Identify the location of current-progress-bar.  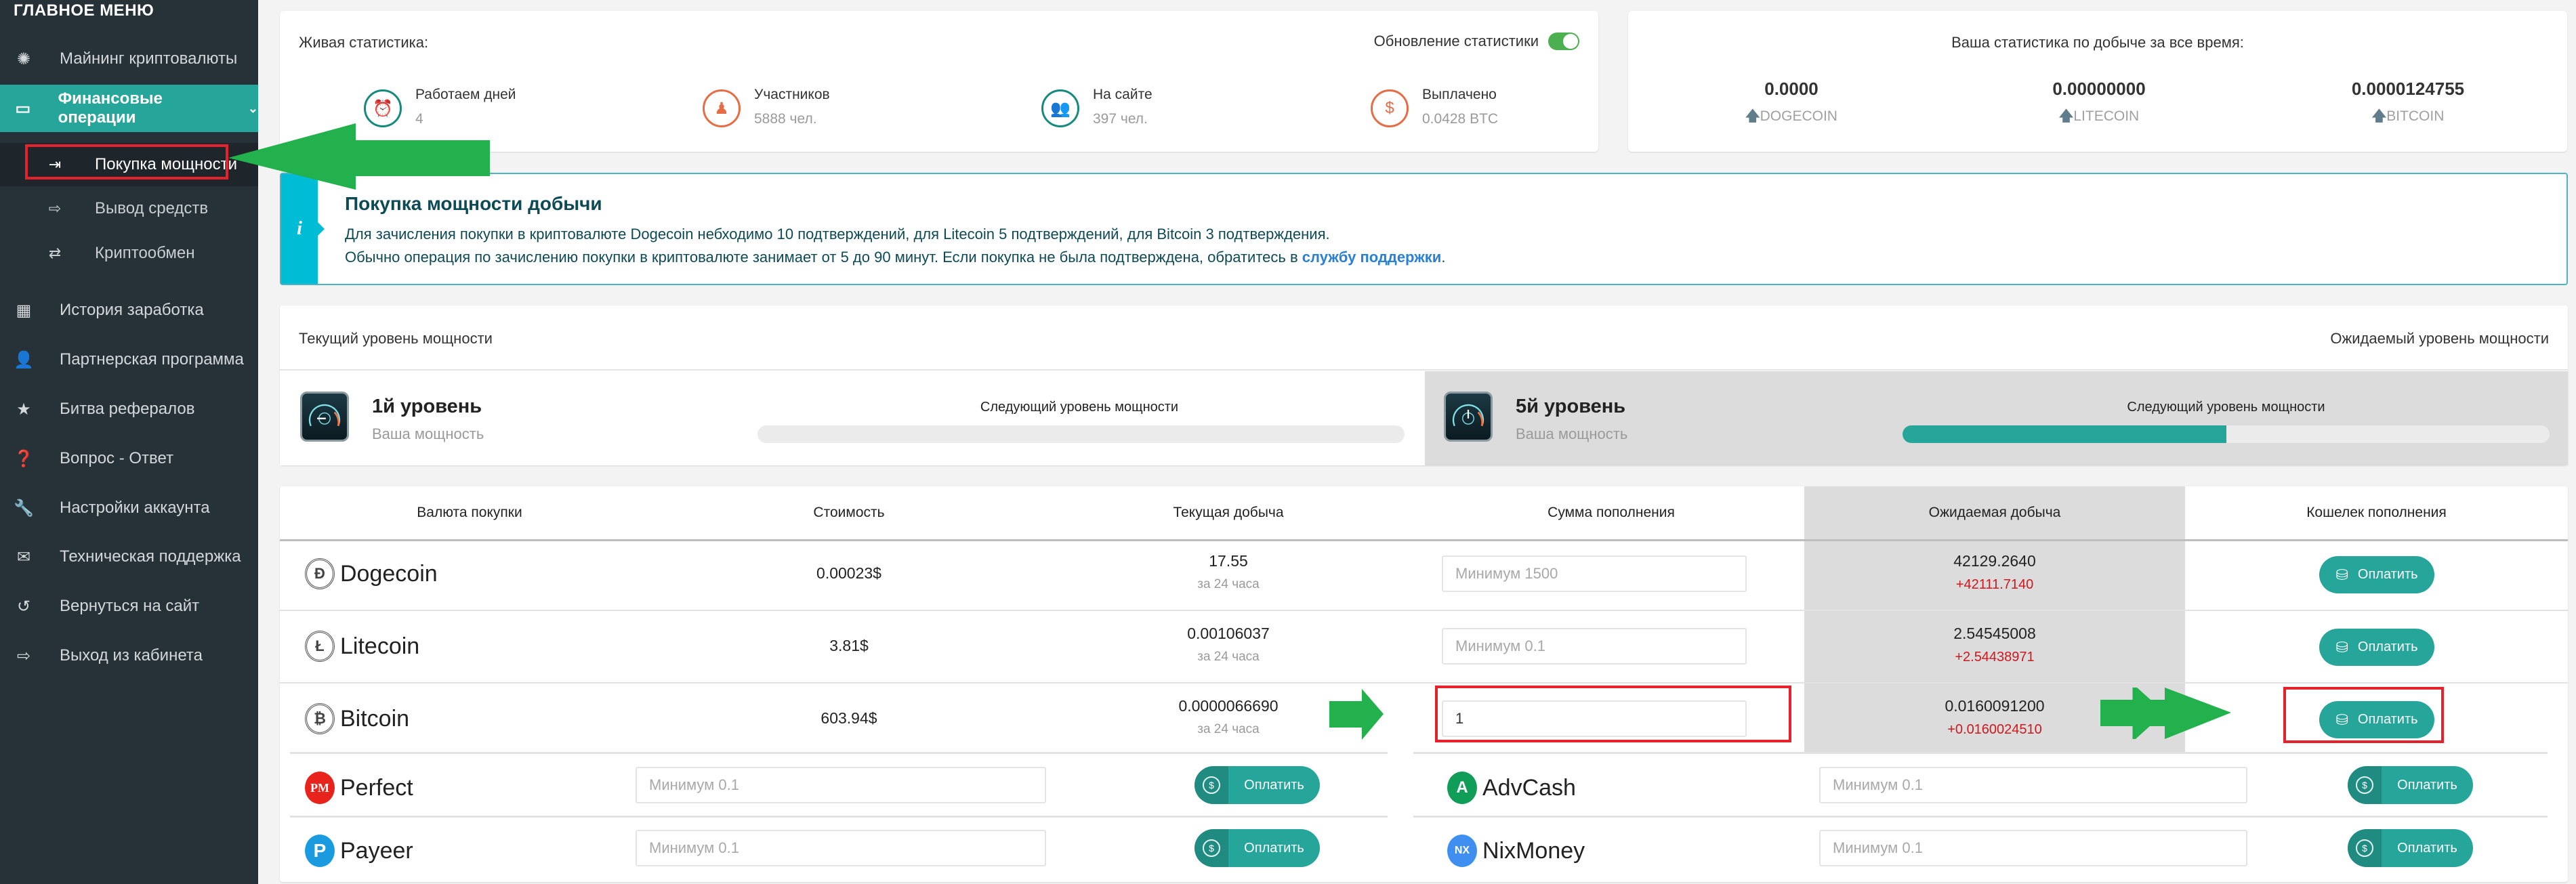
(1081, 434).